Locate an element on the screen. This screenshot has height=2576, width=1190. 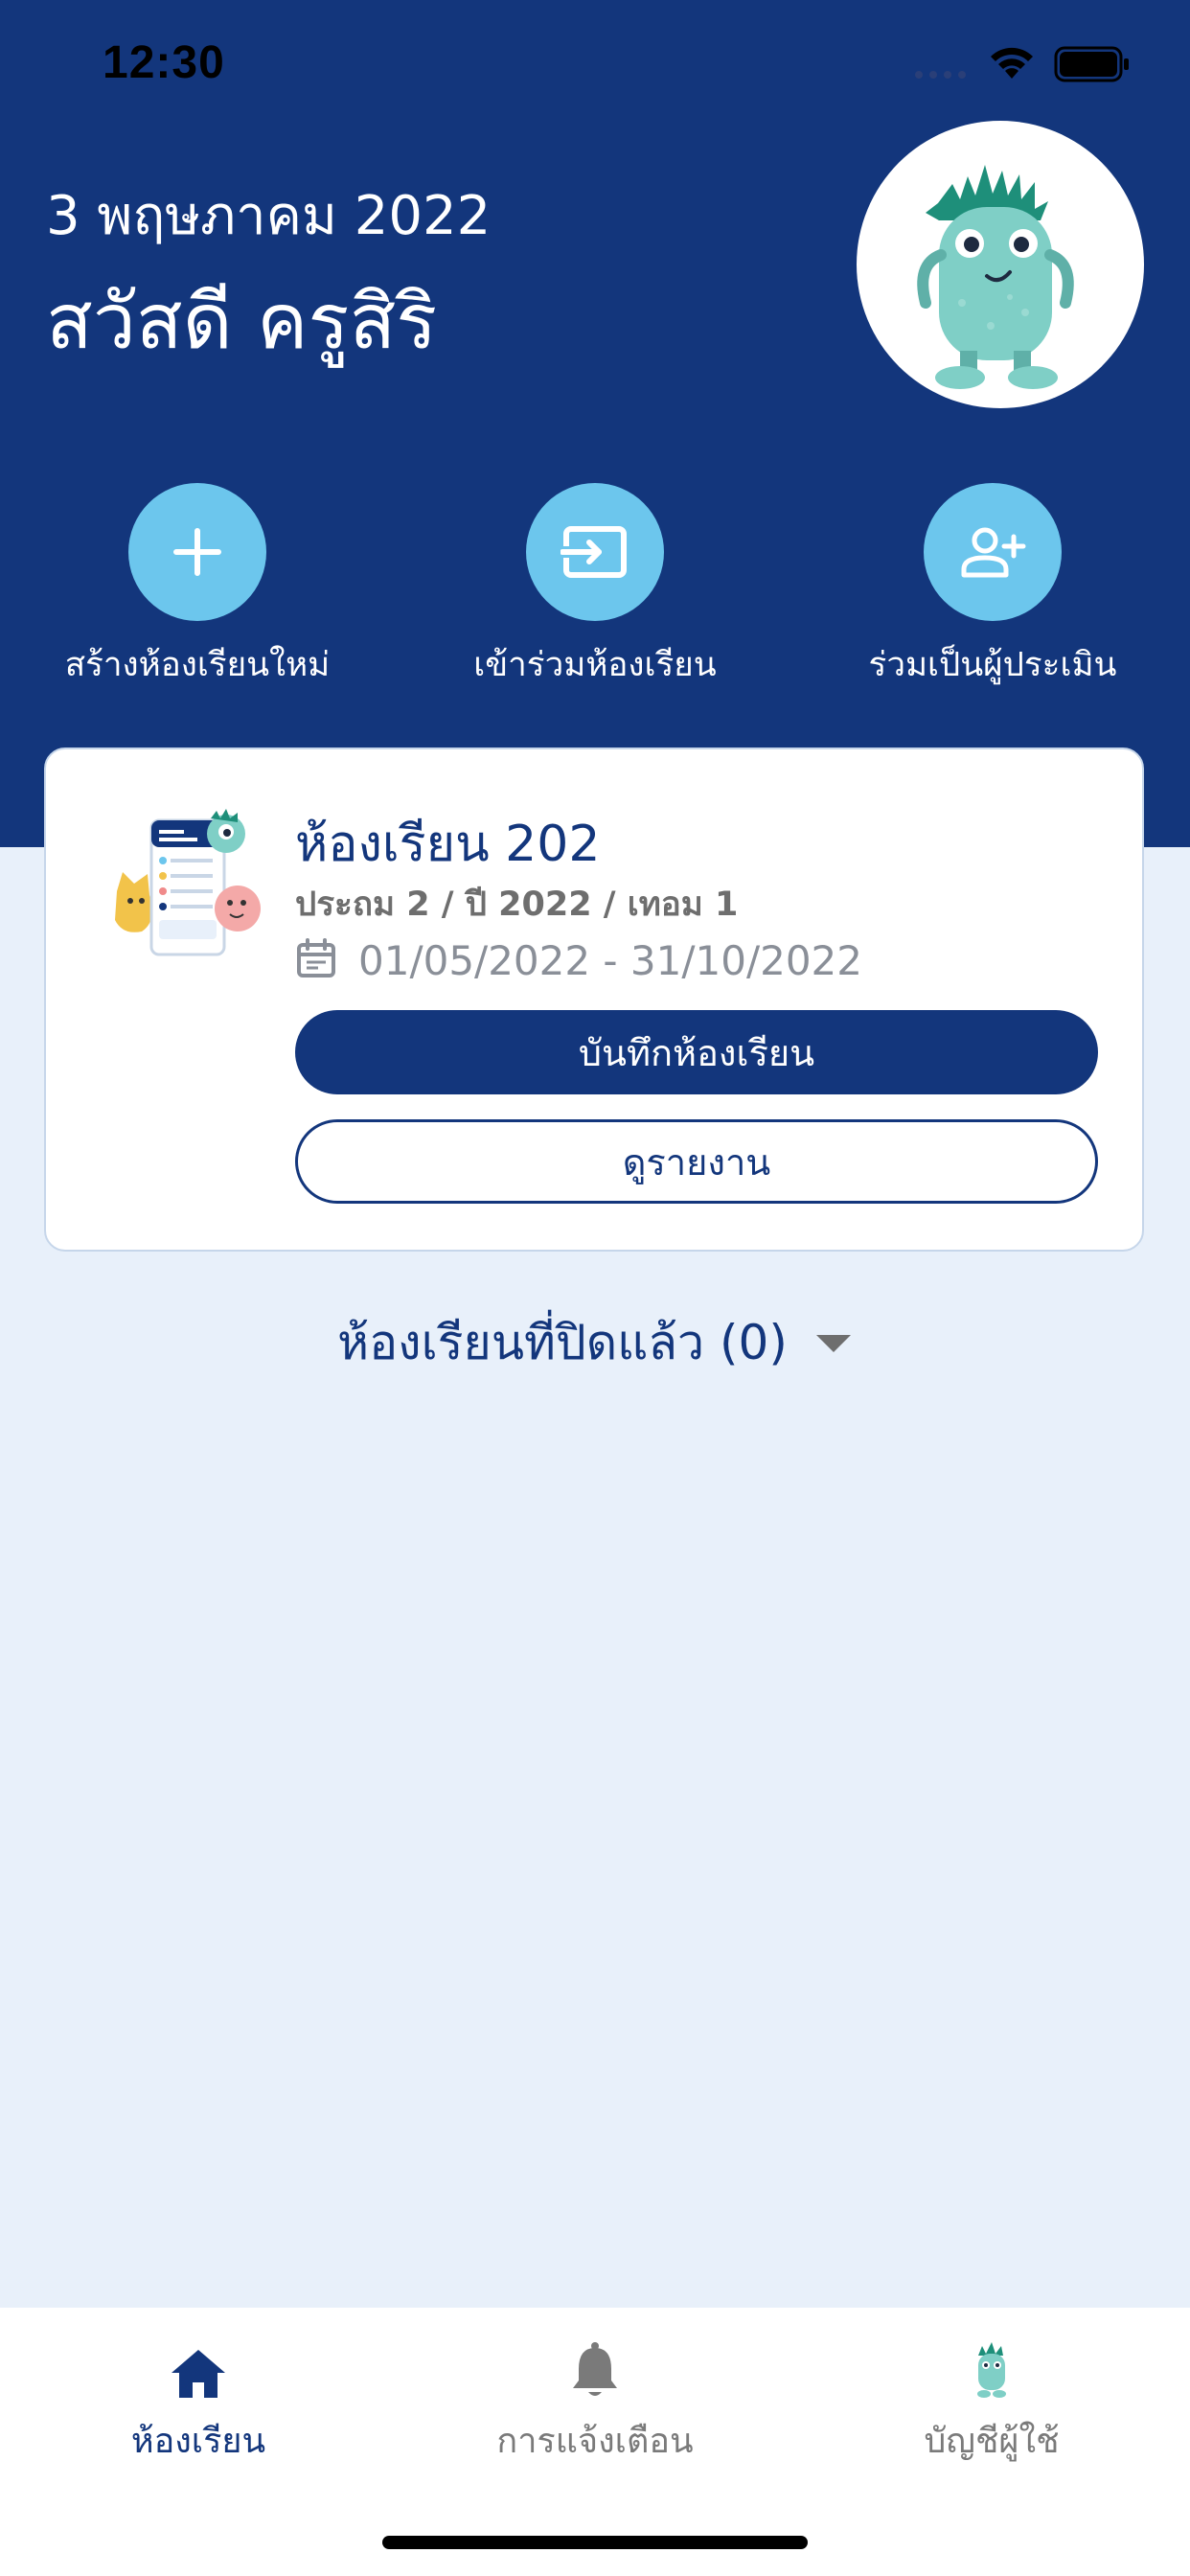
tab-notifications-label: การแจ้งเตือน is located at coordinates (595, 2441).